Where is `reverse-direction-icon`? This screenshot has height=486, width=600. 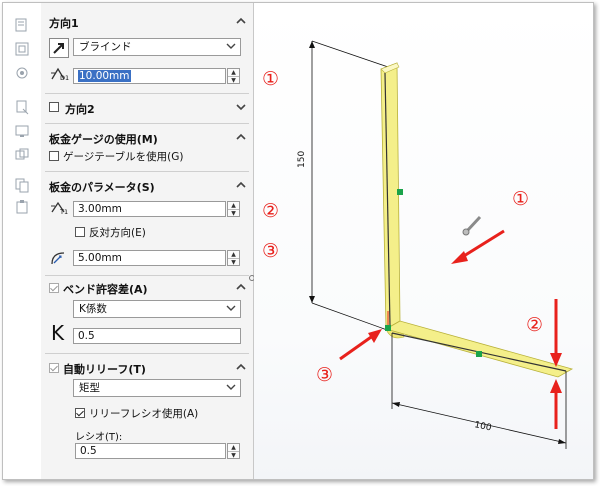 reverse-direction-icon is located at coordinates (59, 48).